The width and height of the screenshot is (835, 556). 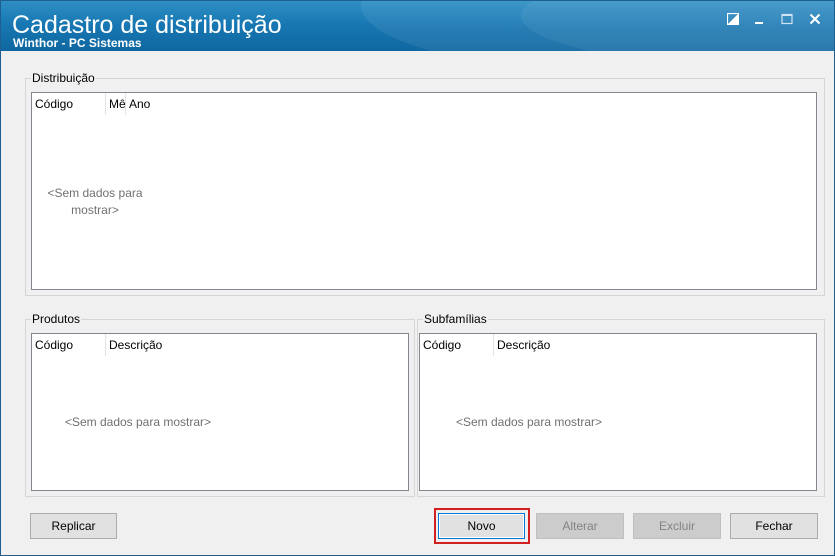 What do you see at coordinates (56, 319) in the screenshot?
I see `produtos-label: Produtos` at bounding box center [56, 319].